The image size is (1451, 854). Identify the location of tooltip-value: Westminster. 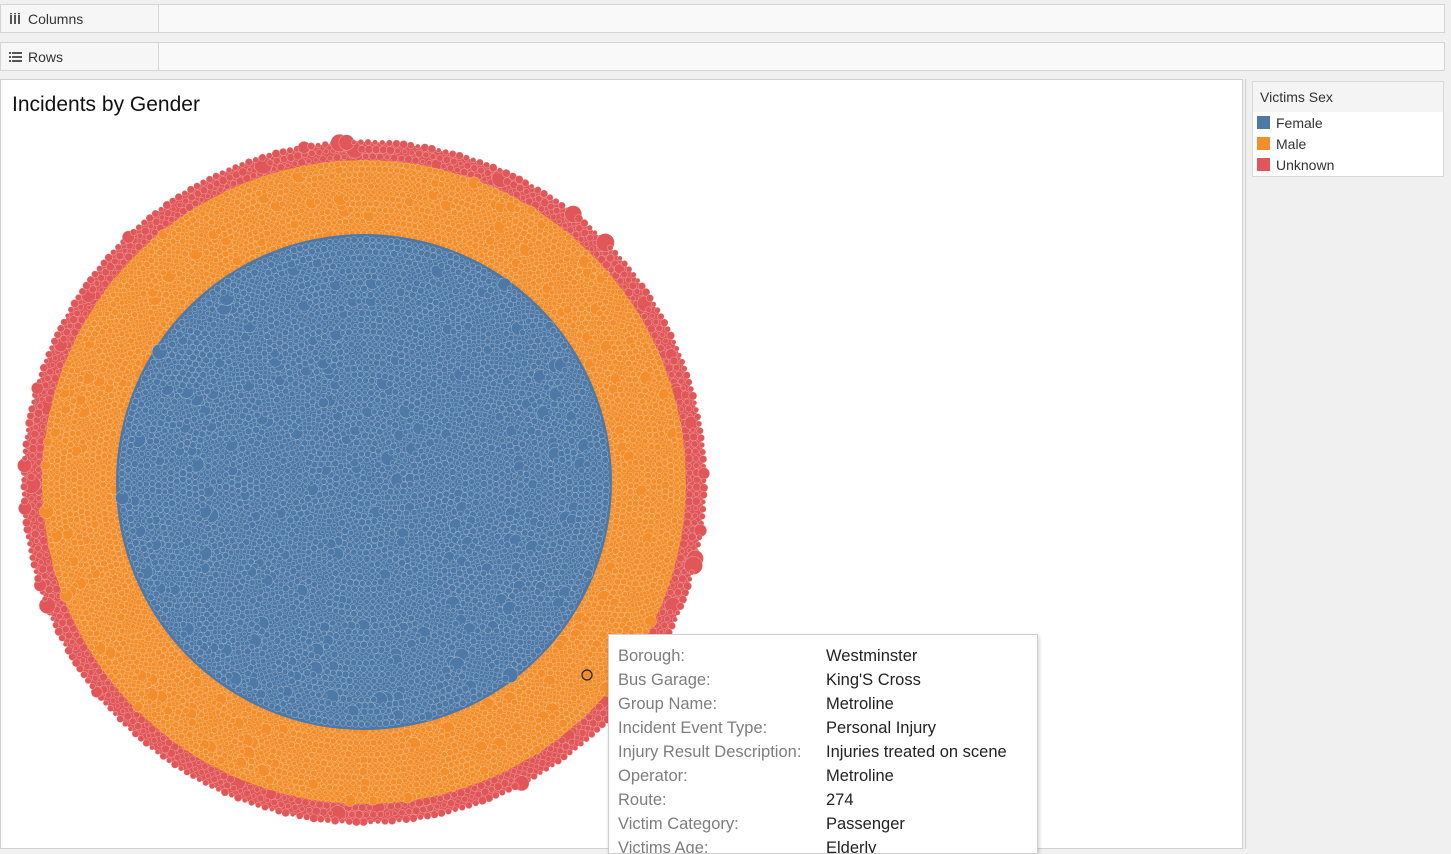
(871, 656).